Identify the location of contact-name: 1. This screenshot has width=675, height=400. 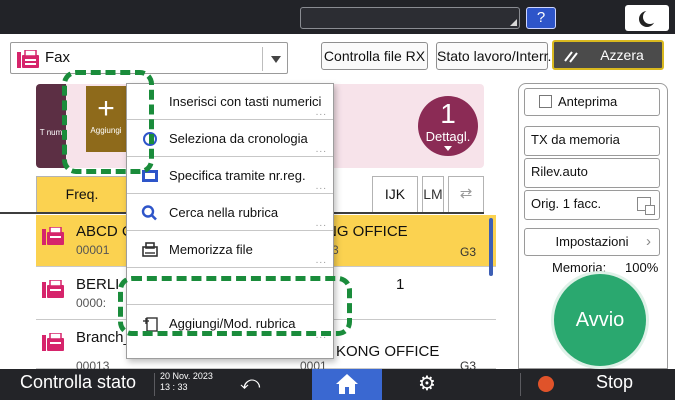
(400, 284).